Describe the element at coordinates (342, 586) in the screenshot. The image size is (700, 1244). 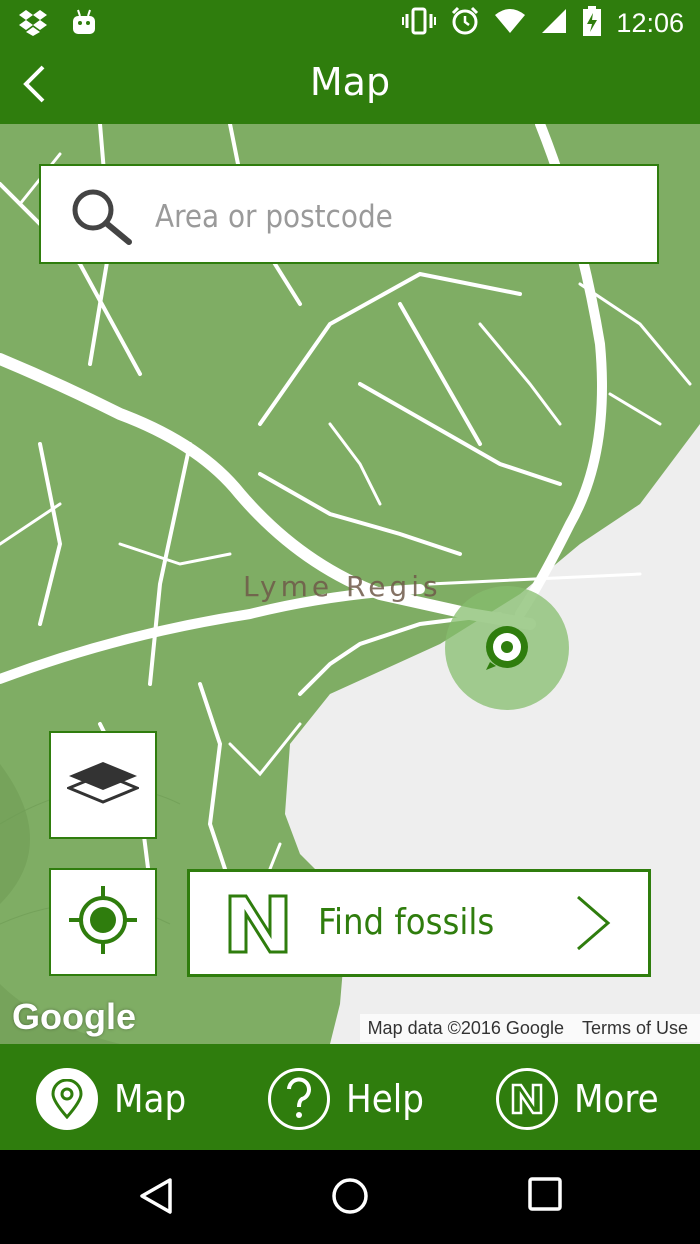
I see `place-label: Lyme Regis` at that location.